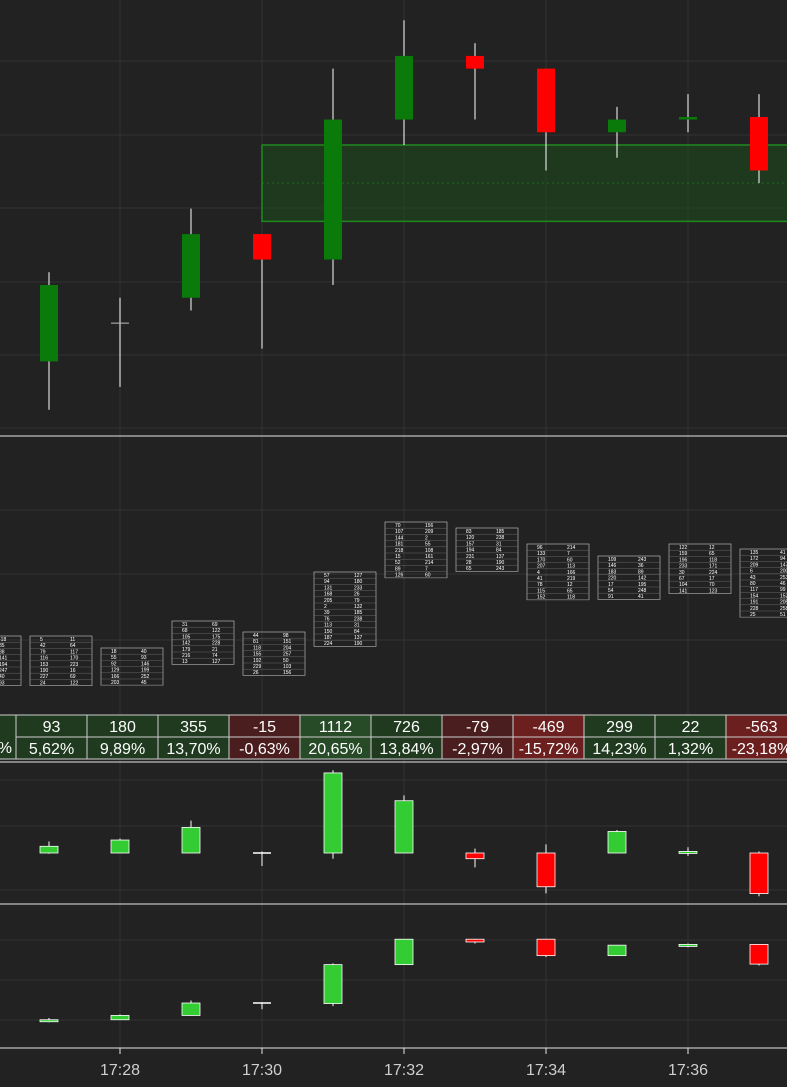  What do you see at coordinates (499, 551) in the screenshot?
I see `footprint-ask: 84` at bounding box center [499, 551].